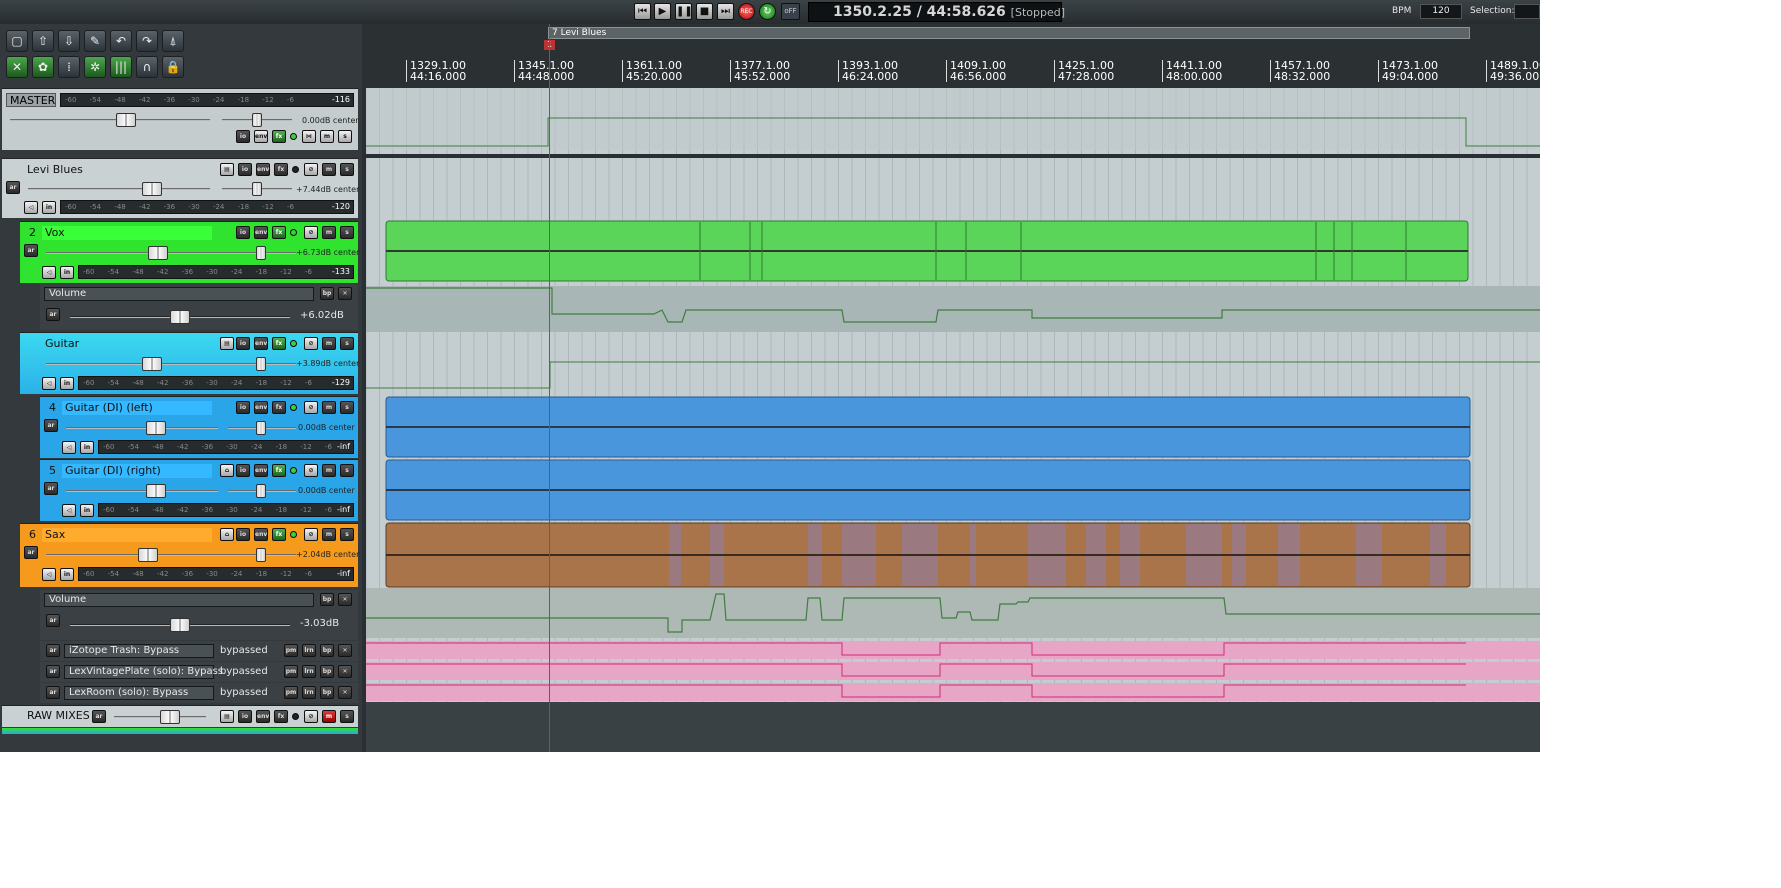 The image size is (1781, 888). I want to click on ripple-icon: |||, so click(121, 67).